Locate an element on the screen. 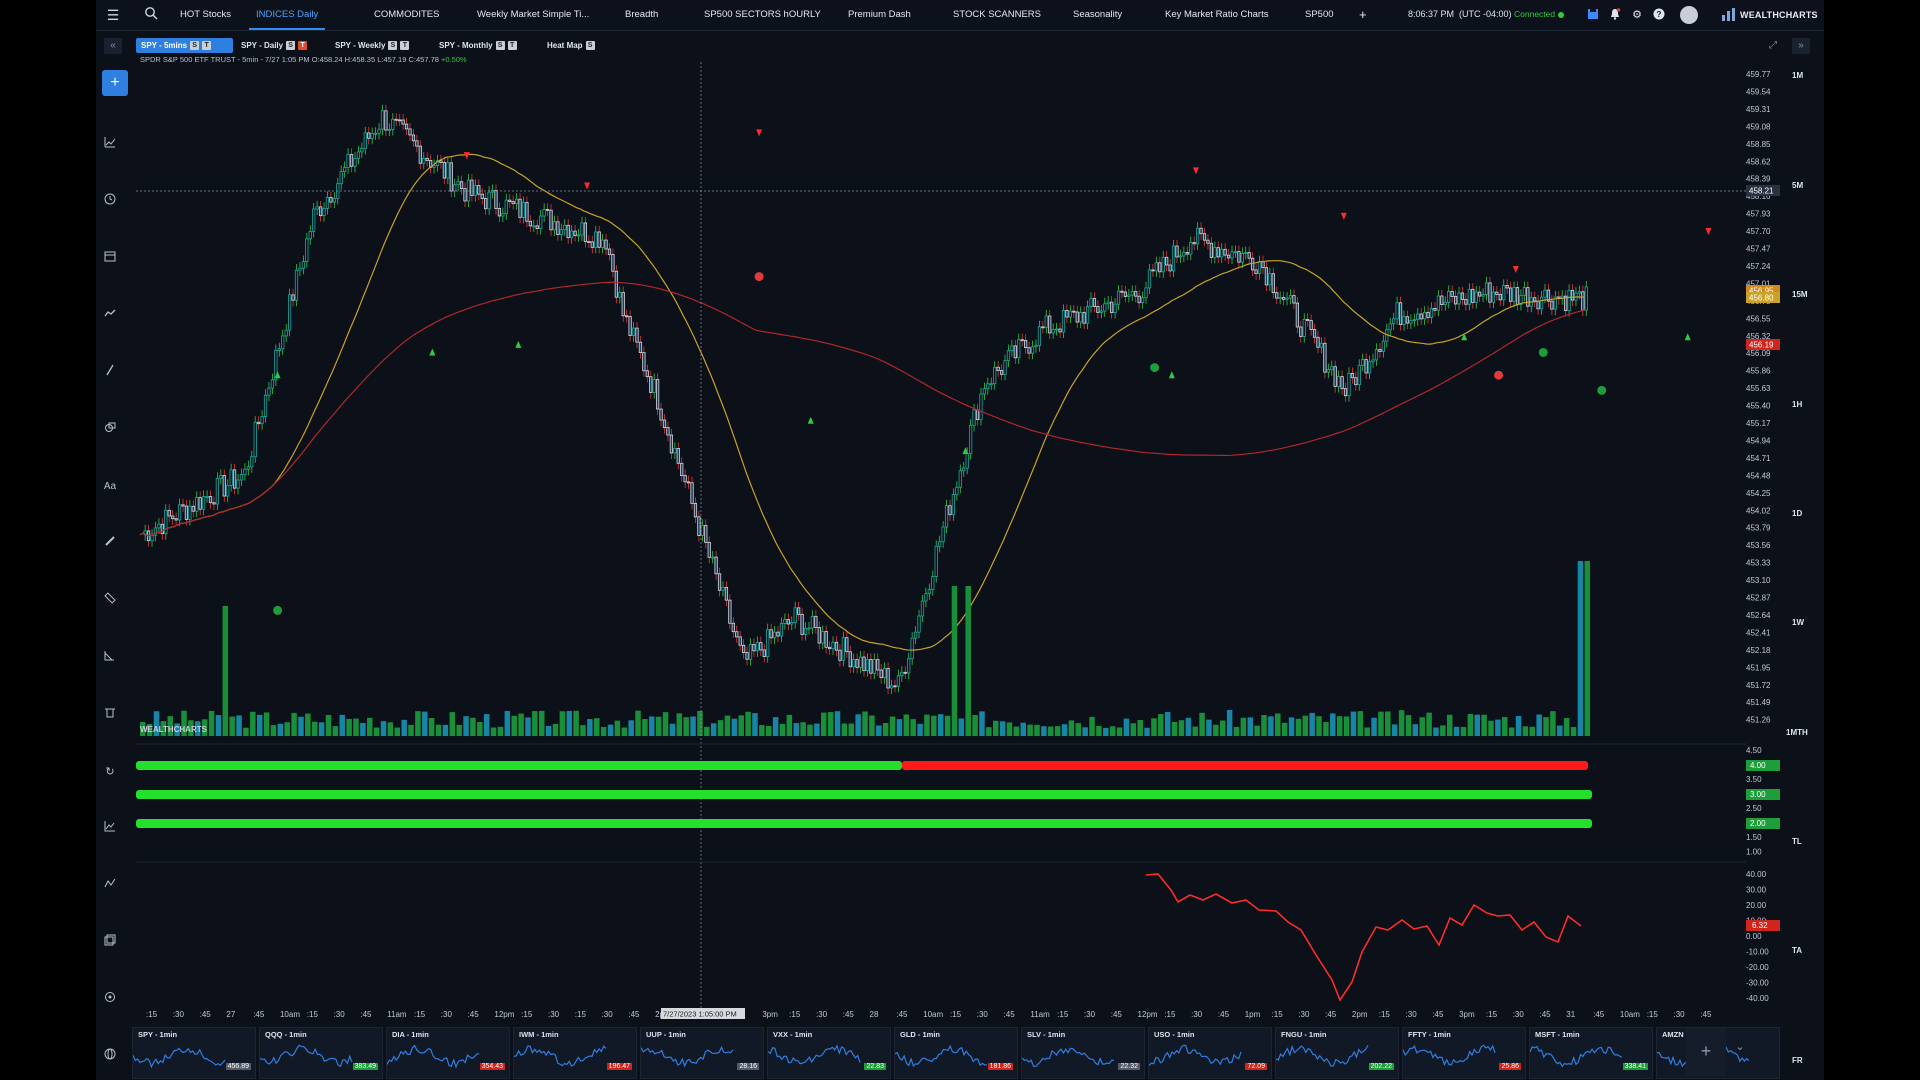 The width and height of the screenshot is (1920, 1080). timeframe-1h: 1H is located at coordinates (1797, 404).